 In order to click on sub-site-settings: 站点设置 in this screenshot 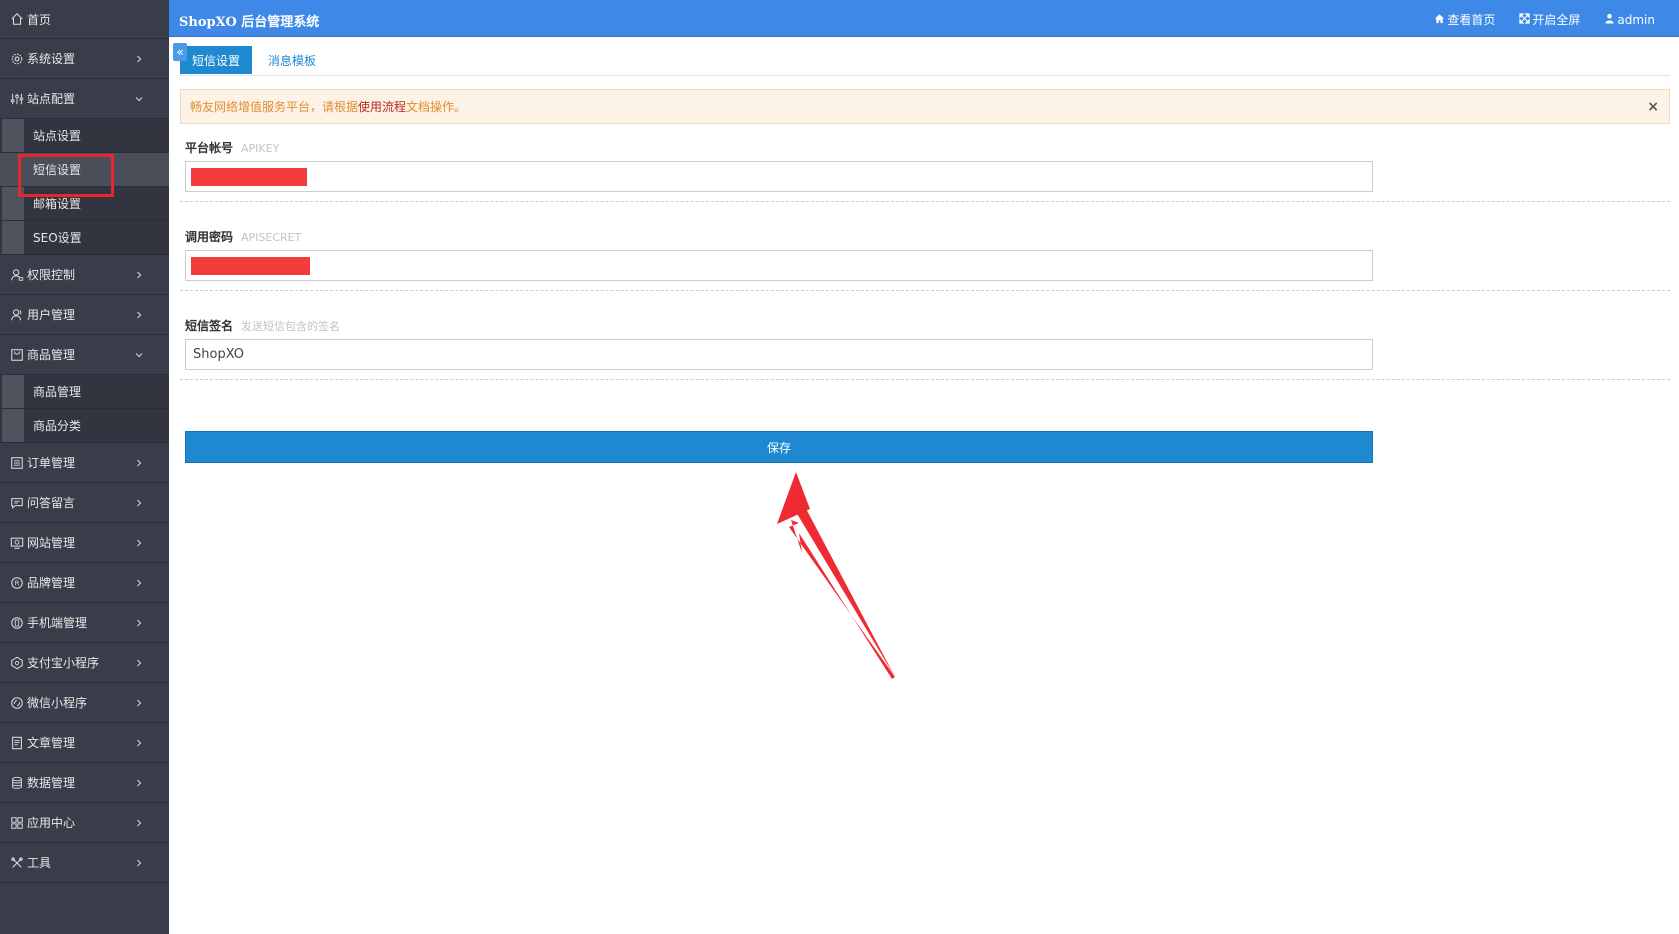, I will do `click(84, 136)`.